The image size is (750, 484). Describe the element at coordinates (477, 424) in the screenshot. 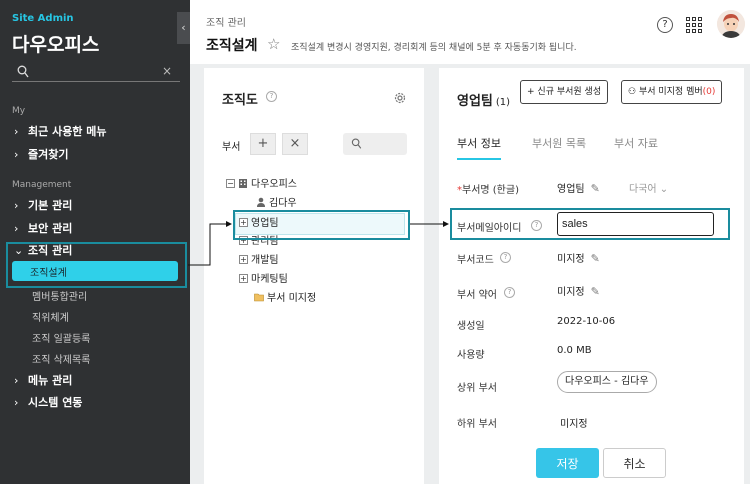

I see `child-dept-label: 하위 부서` at that location.